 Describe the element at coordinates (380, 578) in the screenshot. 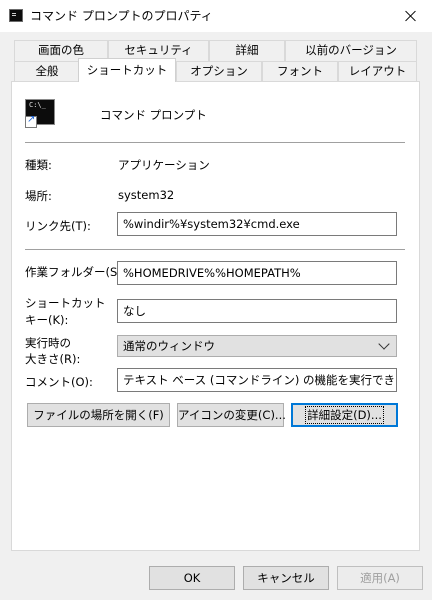

I see `apply-button: 適用(A)` at that location.